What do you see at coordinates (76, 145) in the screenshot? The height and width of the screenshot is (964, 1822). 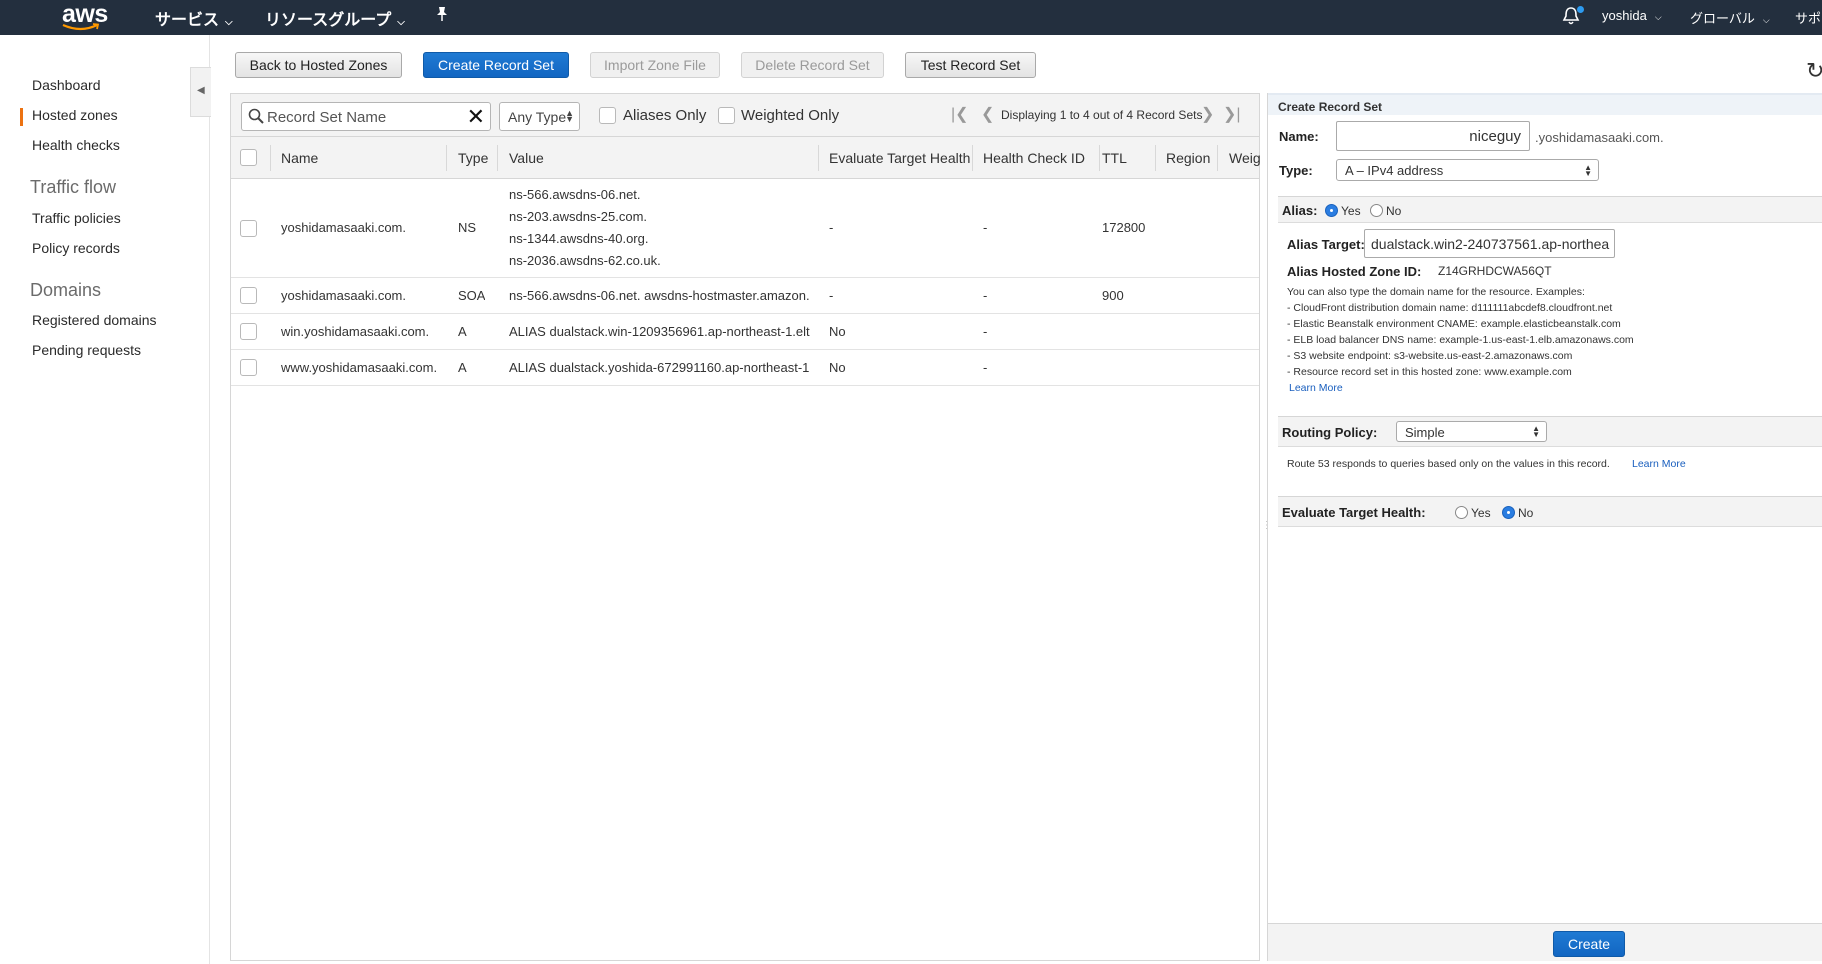 I see `sidebar-item-health-checks: Health checks` at bounding box center [76, 145].